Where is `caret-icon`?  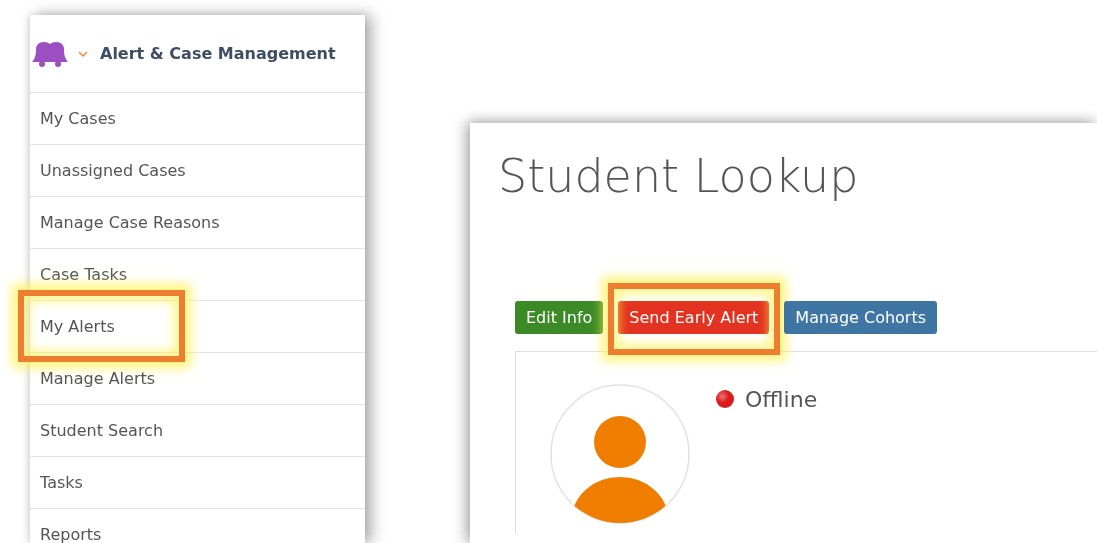 caret-icon is located at coordinates (83, 53).